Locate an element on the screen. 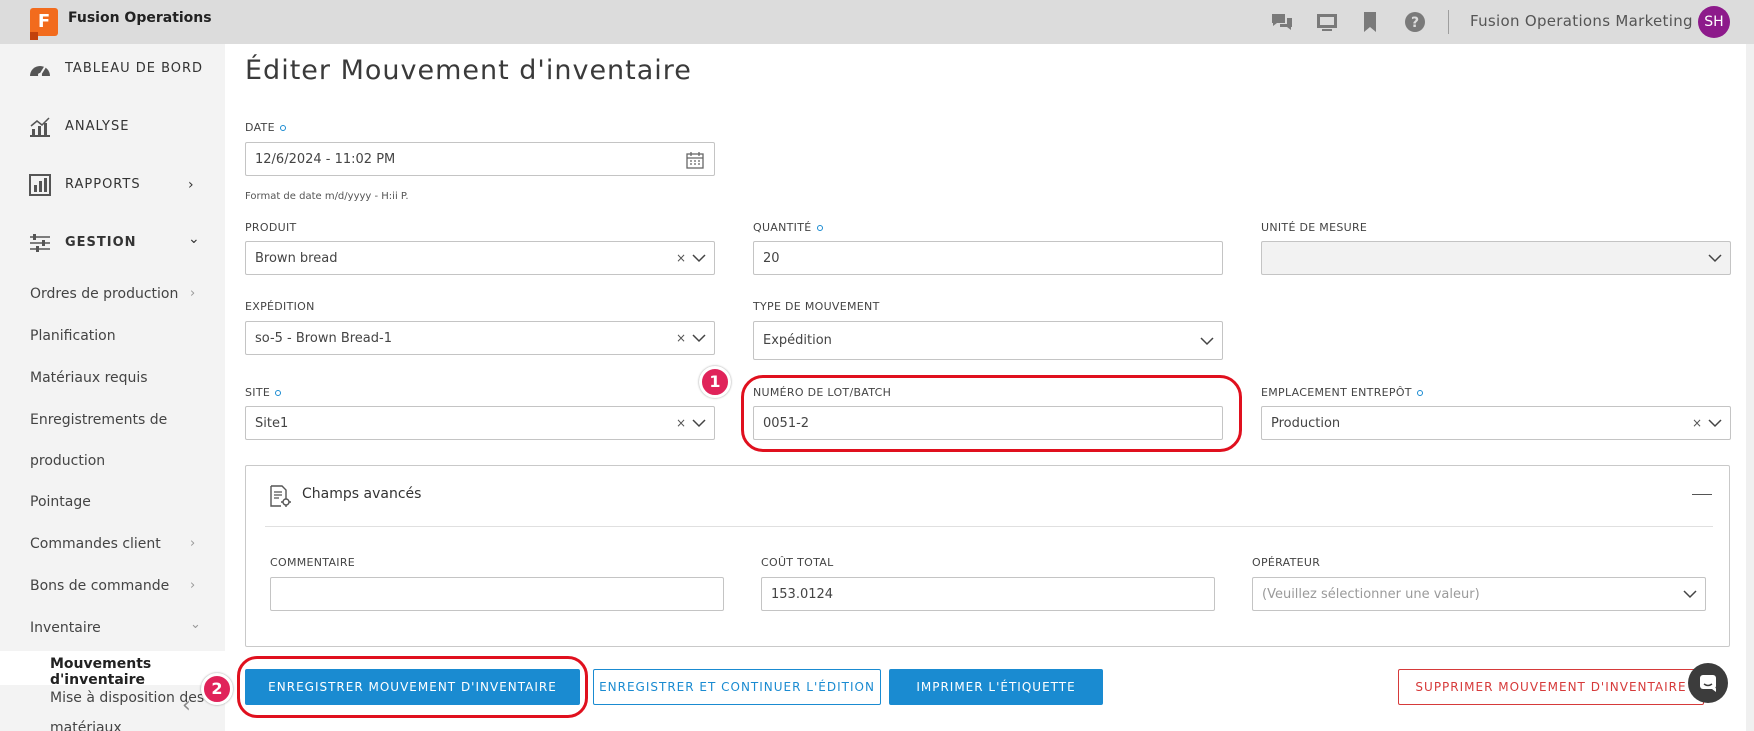  produit-label: PRODUIT is located at coordinates (271, 227).